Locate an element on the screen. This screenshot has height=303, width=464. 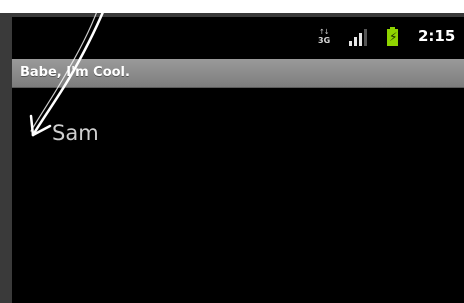
signal-strength-icon is located at coordinates (359, 37).